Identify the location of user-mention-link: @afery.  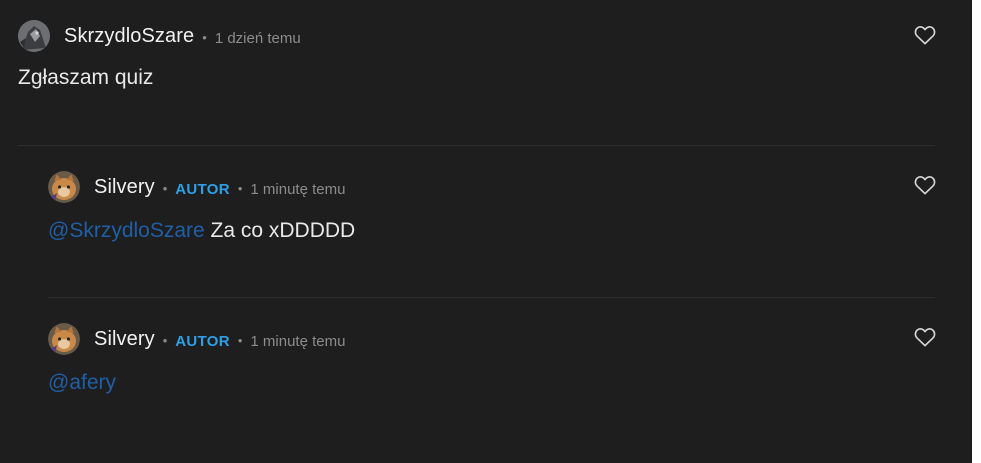
(82, 382).